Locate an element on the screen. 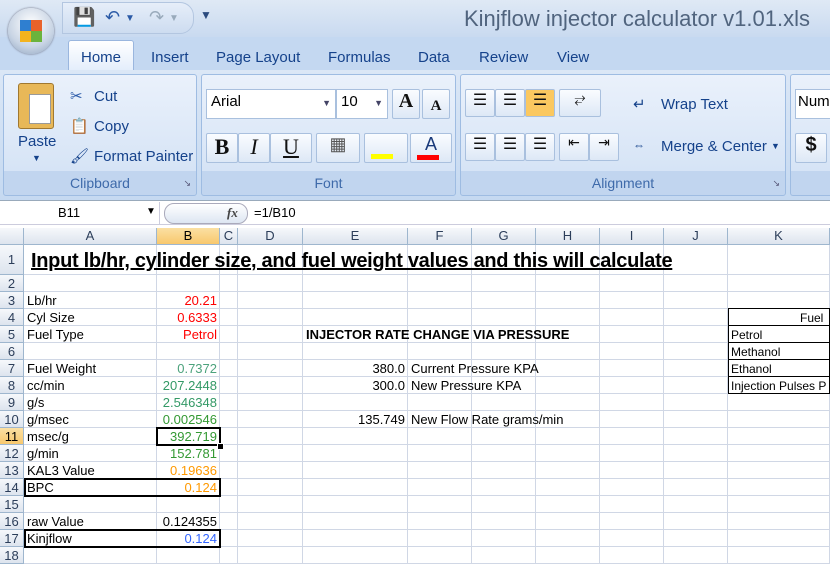 This screenshot has height=566, width=830. column-header-J: J is located at coordinates (696, 236).